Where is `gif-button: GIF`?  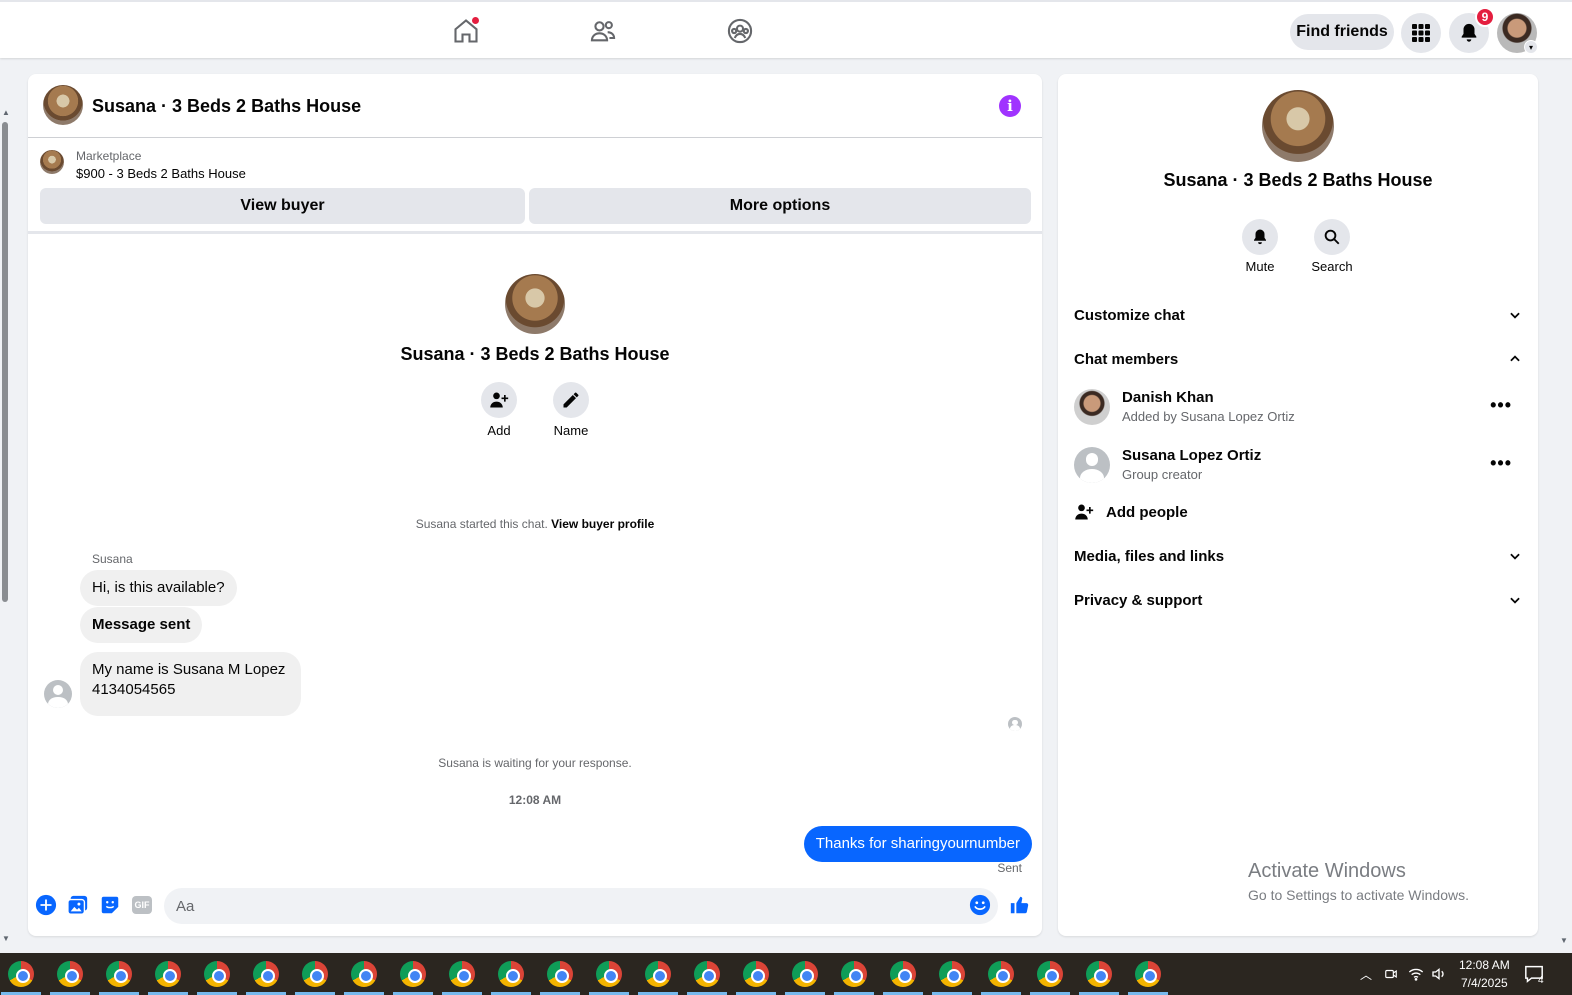 gif-button: GIF is located at coordinates (142, 905).